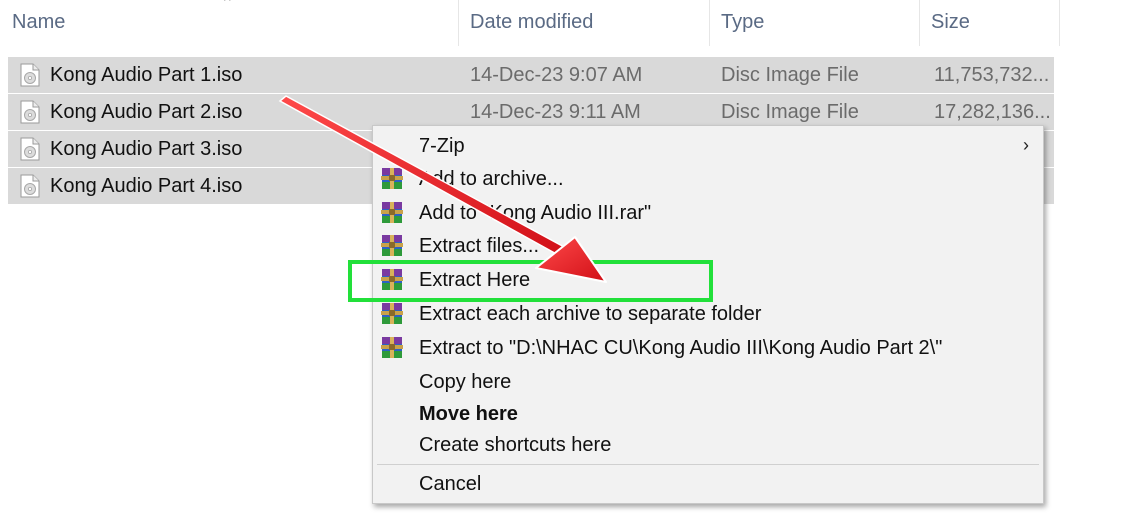 The height and width of the screenshot is (527, 1134). I want to click on column-size: Size, so click(950, 23).